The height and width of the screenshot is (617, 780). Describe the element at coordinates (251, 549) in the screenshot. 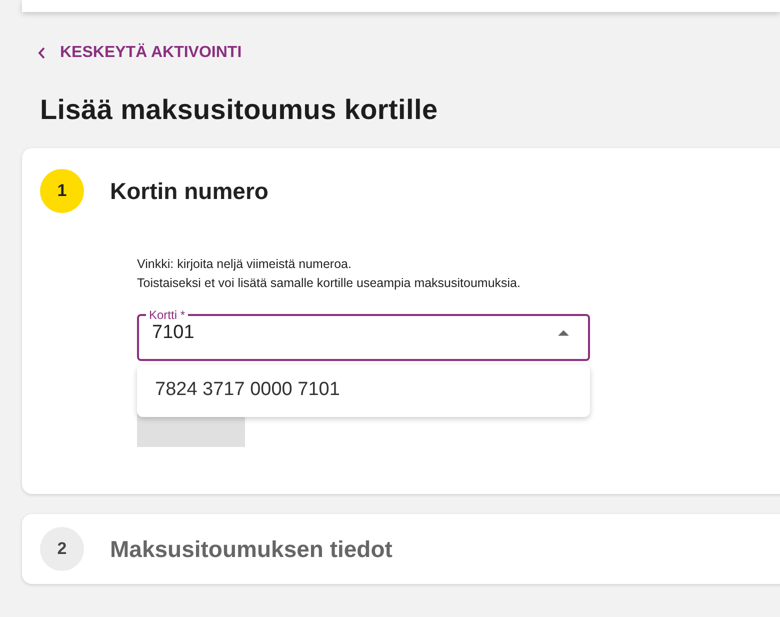

I see `step-title: Maksusitoumuksen tiedot` at that location.